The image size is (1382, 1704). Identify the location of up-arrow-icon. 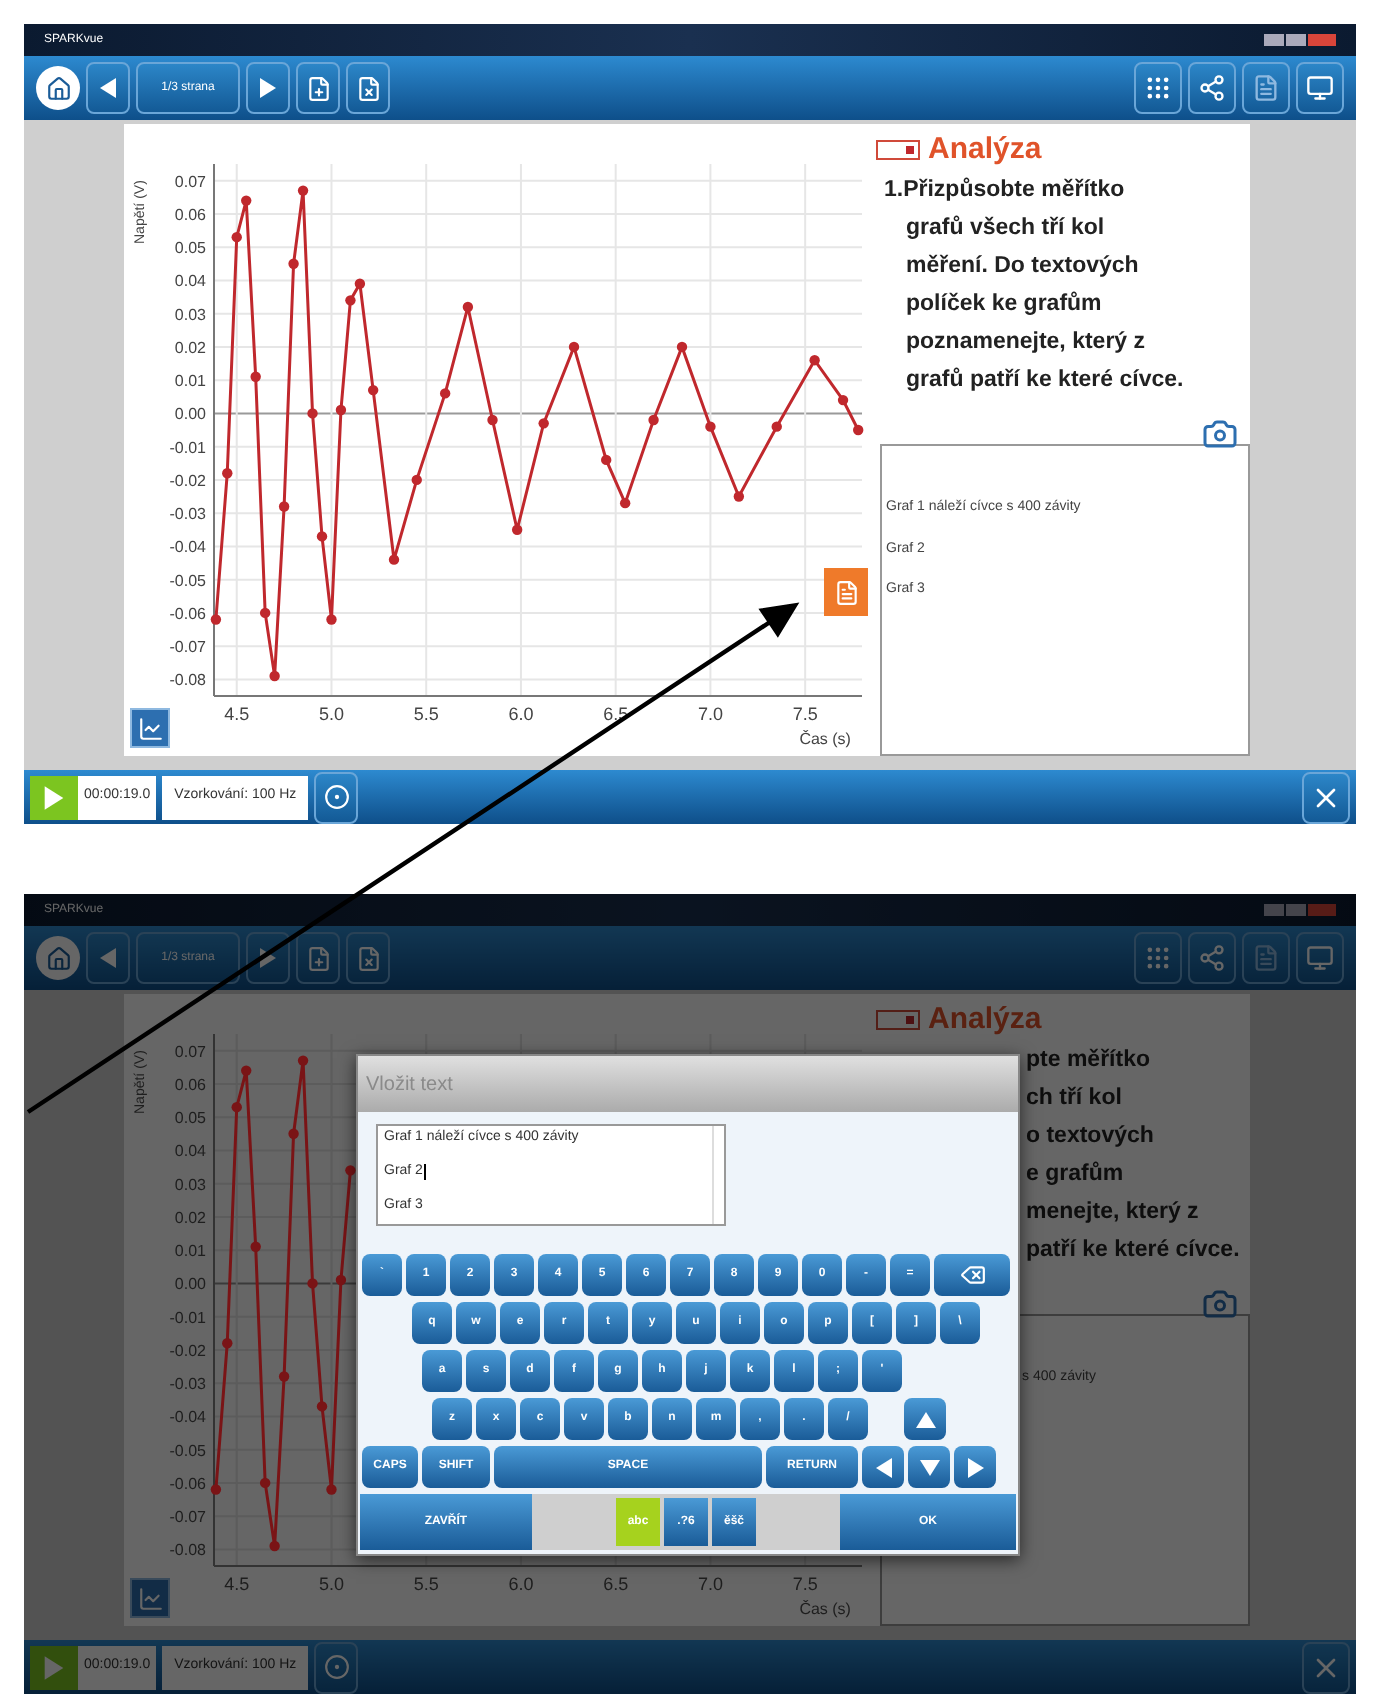
(925, 1419).